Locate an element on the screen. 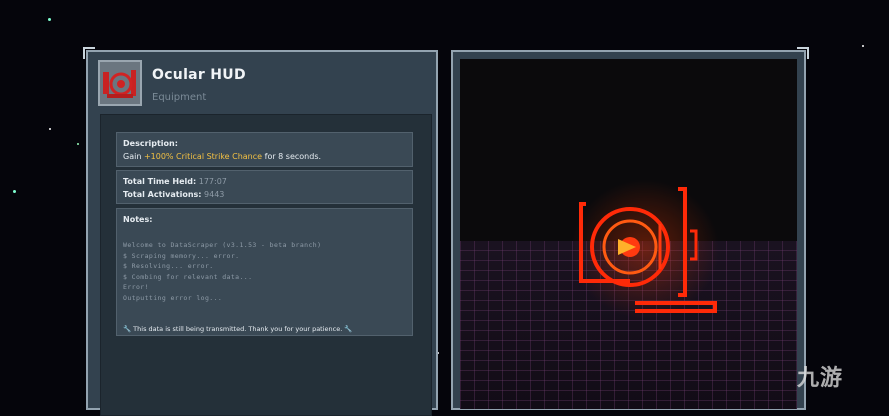 The width and height of the screenshot is (889, 416). description-prefix: Gain is located at coordinates (133, 156).